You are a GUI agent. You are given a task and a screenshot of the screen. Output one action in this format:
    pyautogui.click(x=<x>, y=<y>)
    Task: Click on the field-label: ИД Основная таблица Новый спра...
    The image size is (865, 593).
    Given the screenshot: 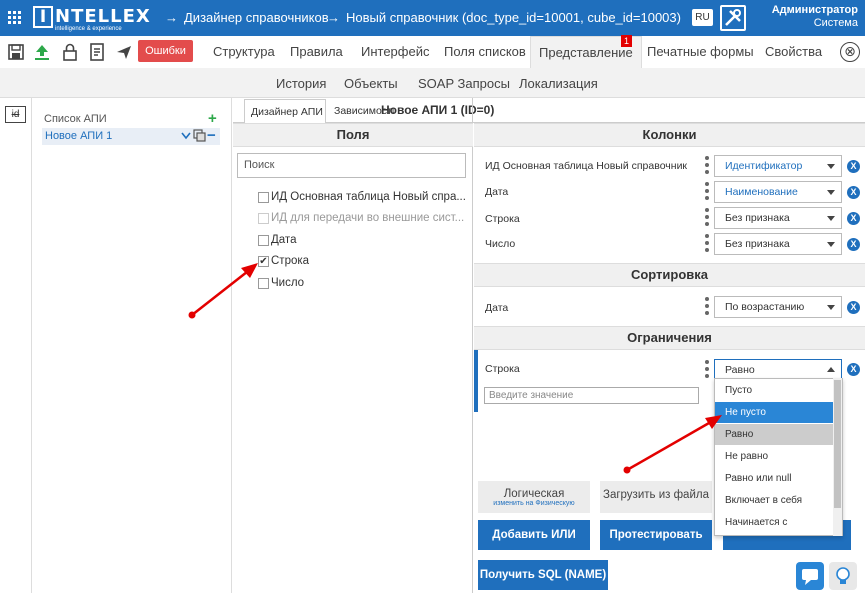 What is the action you would take?
    pyautogui.click(x=368, y=197)
    